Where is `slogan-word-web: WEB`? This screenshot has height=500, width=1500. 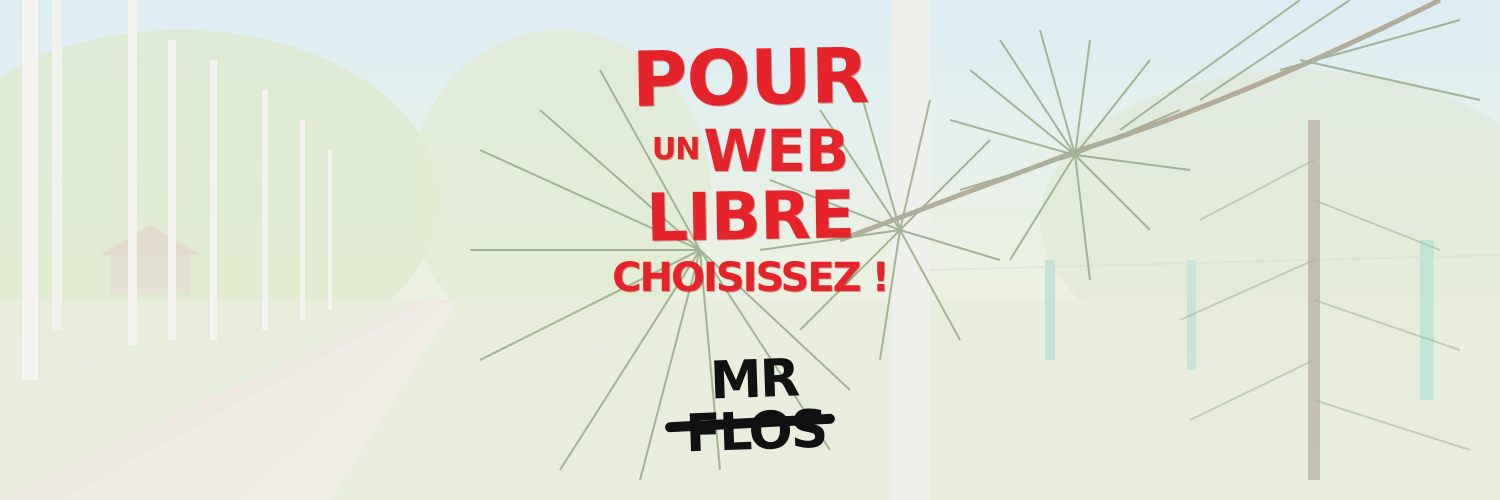
slogan-word-web: WEB is located at coordinates (776, 151).